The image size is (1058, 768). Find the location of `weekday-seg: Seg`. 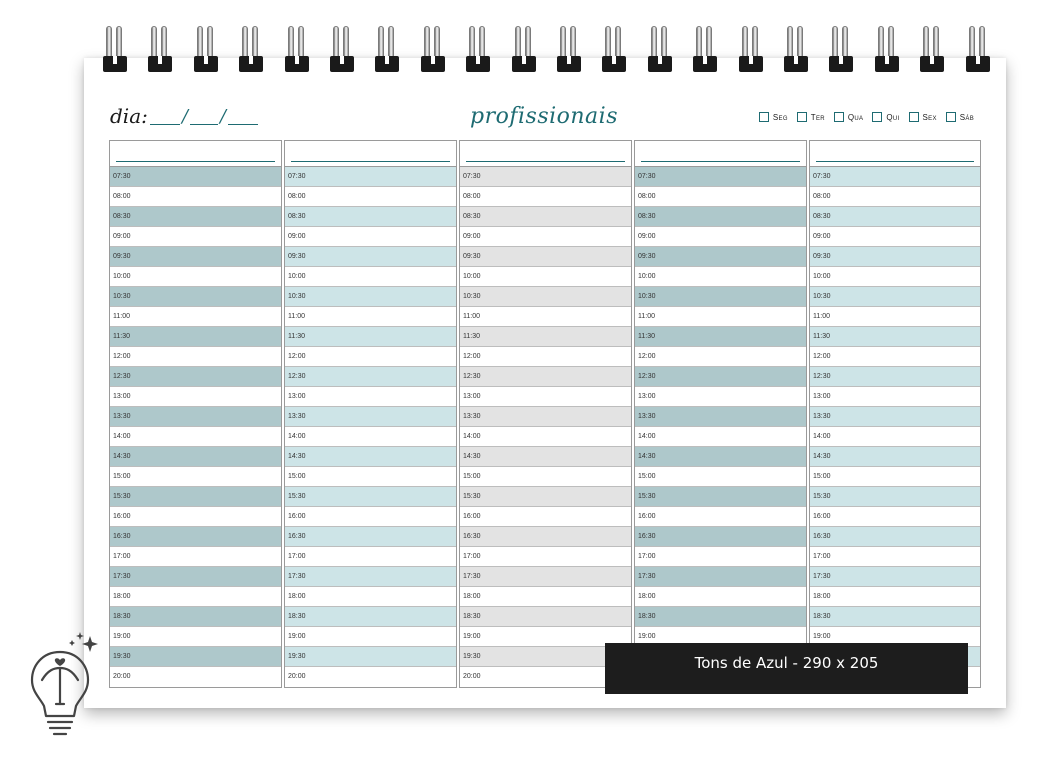

weekday-seg: Seg is located at coordinates (773, 117).